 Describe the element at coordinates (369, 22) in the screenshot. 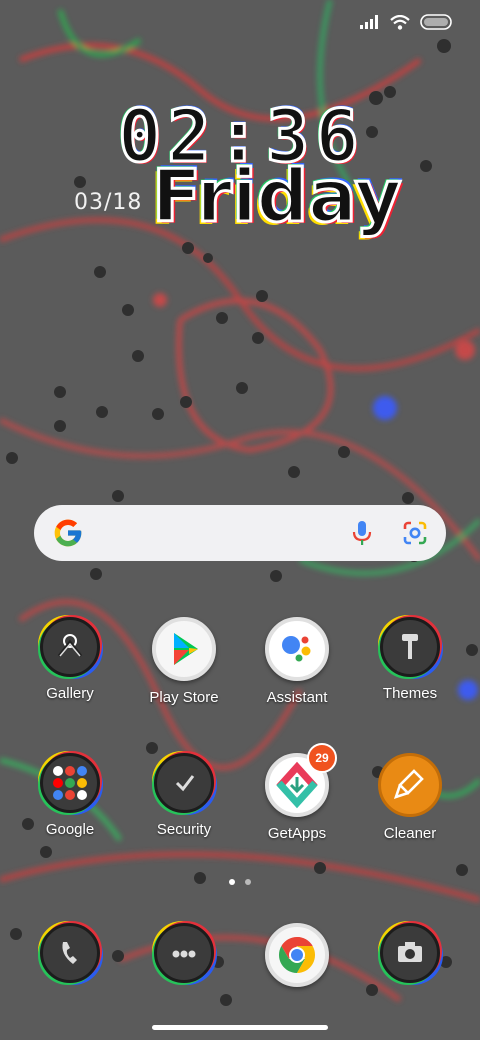

I see `signal-bars-icon` at that location.